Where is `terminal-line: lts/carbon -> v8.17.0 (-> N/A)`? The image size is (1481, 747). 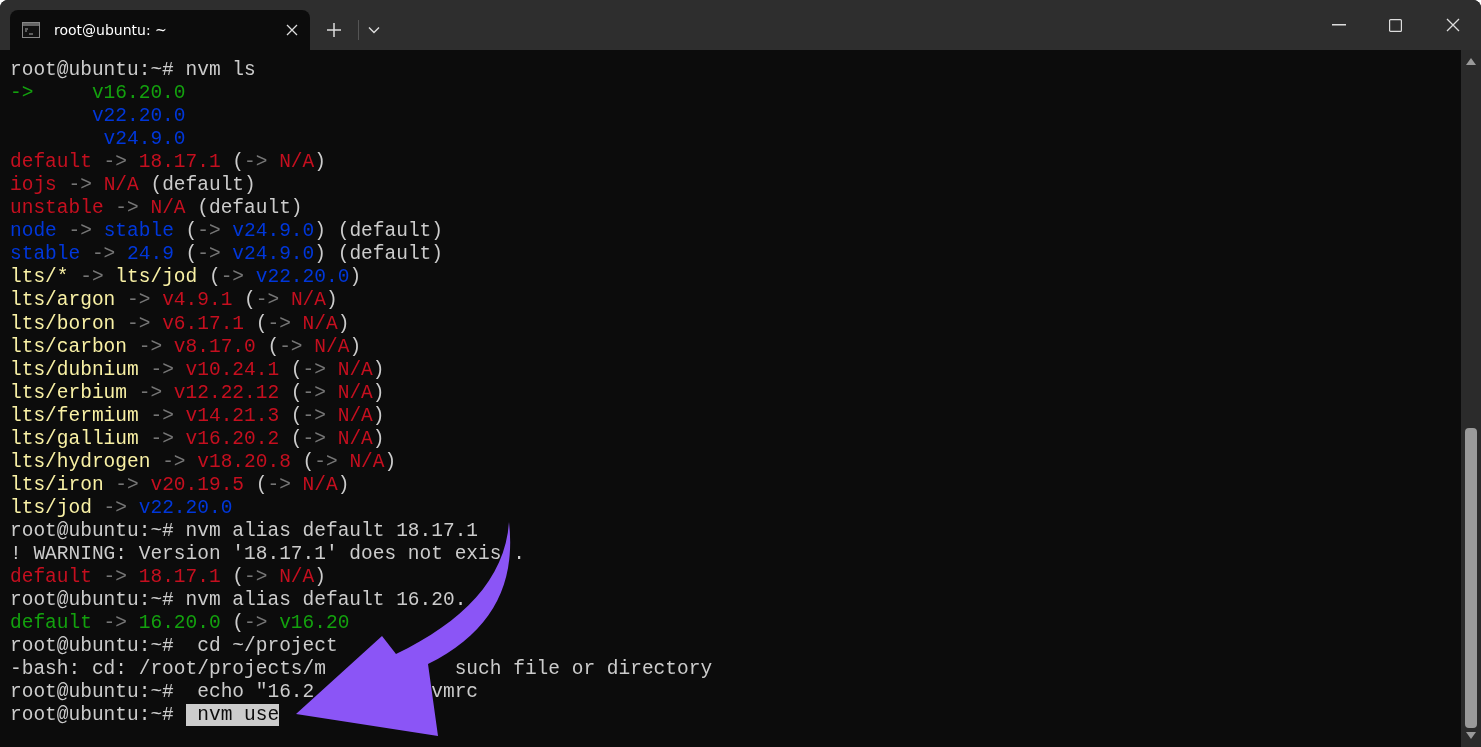 terminal-line: lts/carbon -> v8.17.0 (-> N/A) is located at coordinates (186, 347).